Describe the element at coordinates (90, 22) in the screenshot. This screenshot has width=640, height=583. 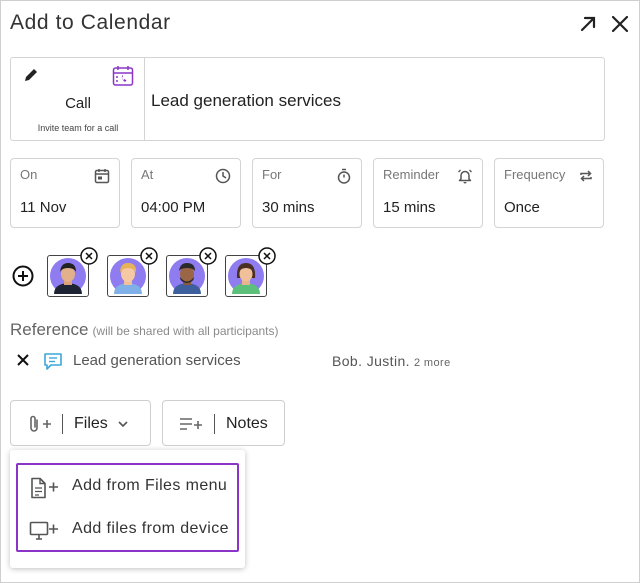
I see `dialog-title: Add to Calendar` at that location.